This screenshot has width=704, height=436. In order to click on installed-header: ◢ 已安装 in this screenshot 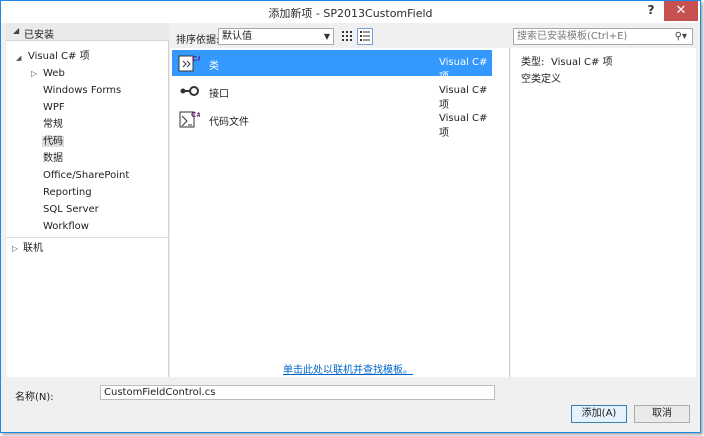, I will do `click(87, 32)`.